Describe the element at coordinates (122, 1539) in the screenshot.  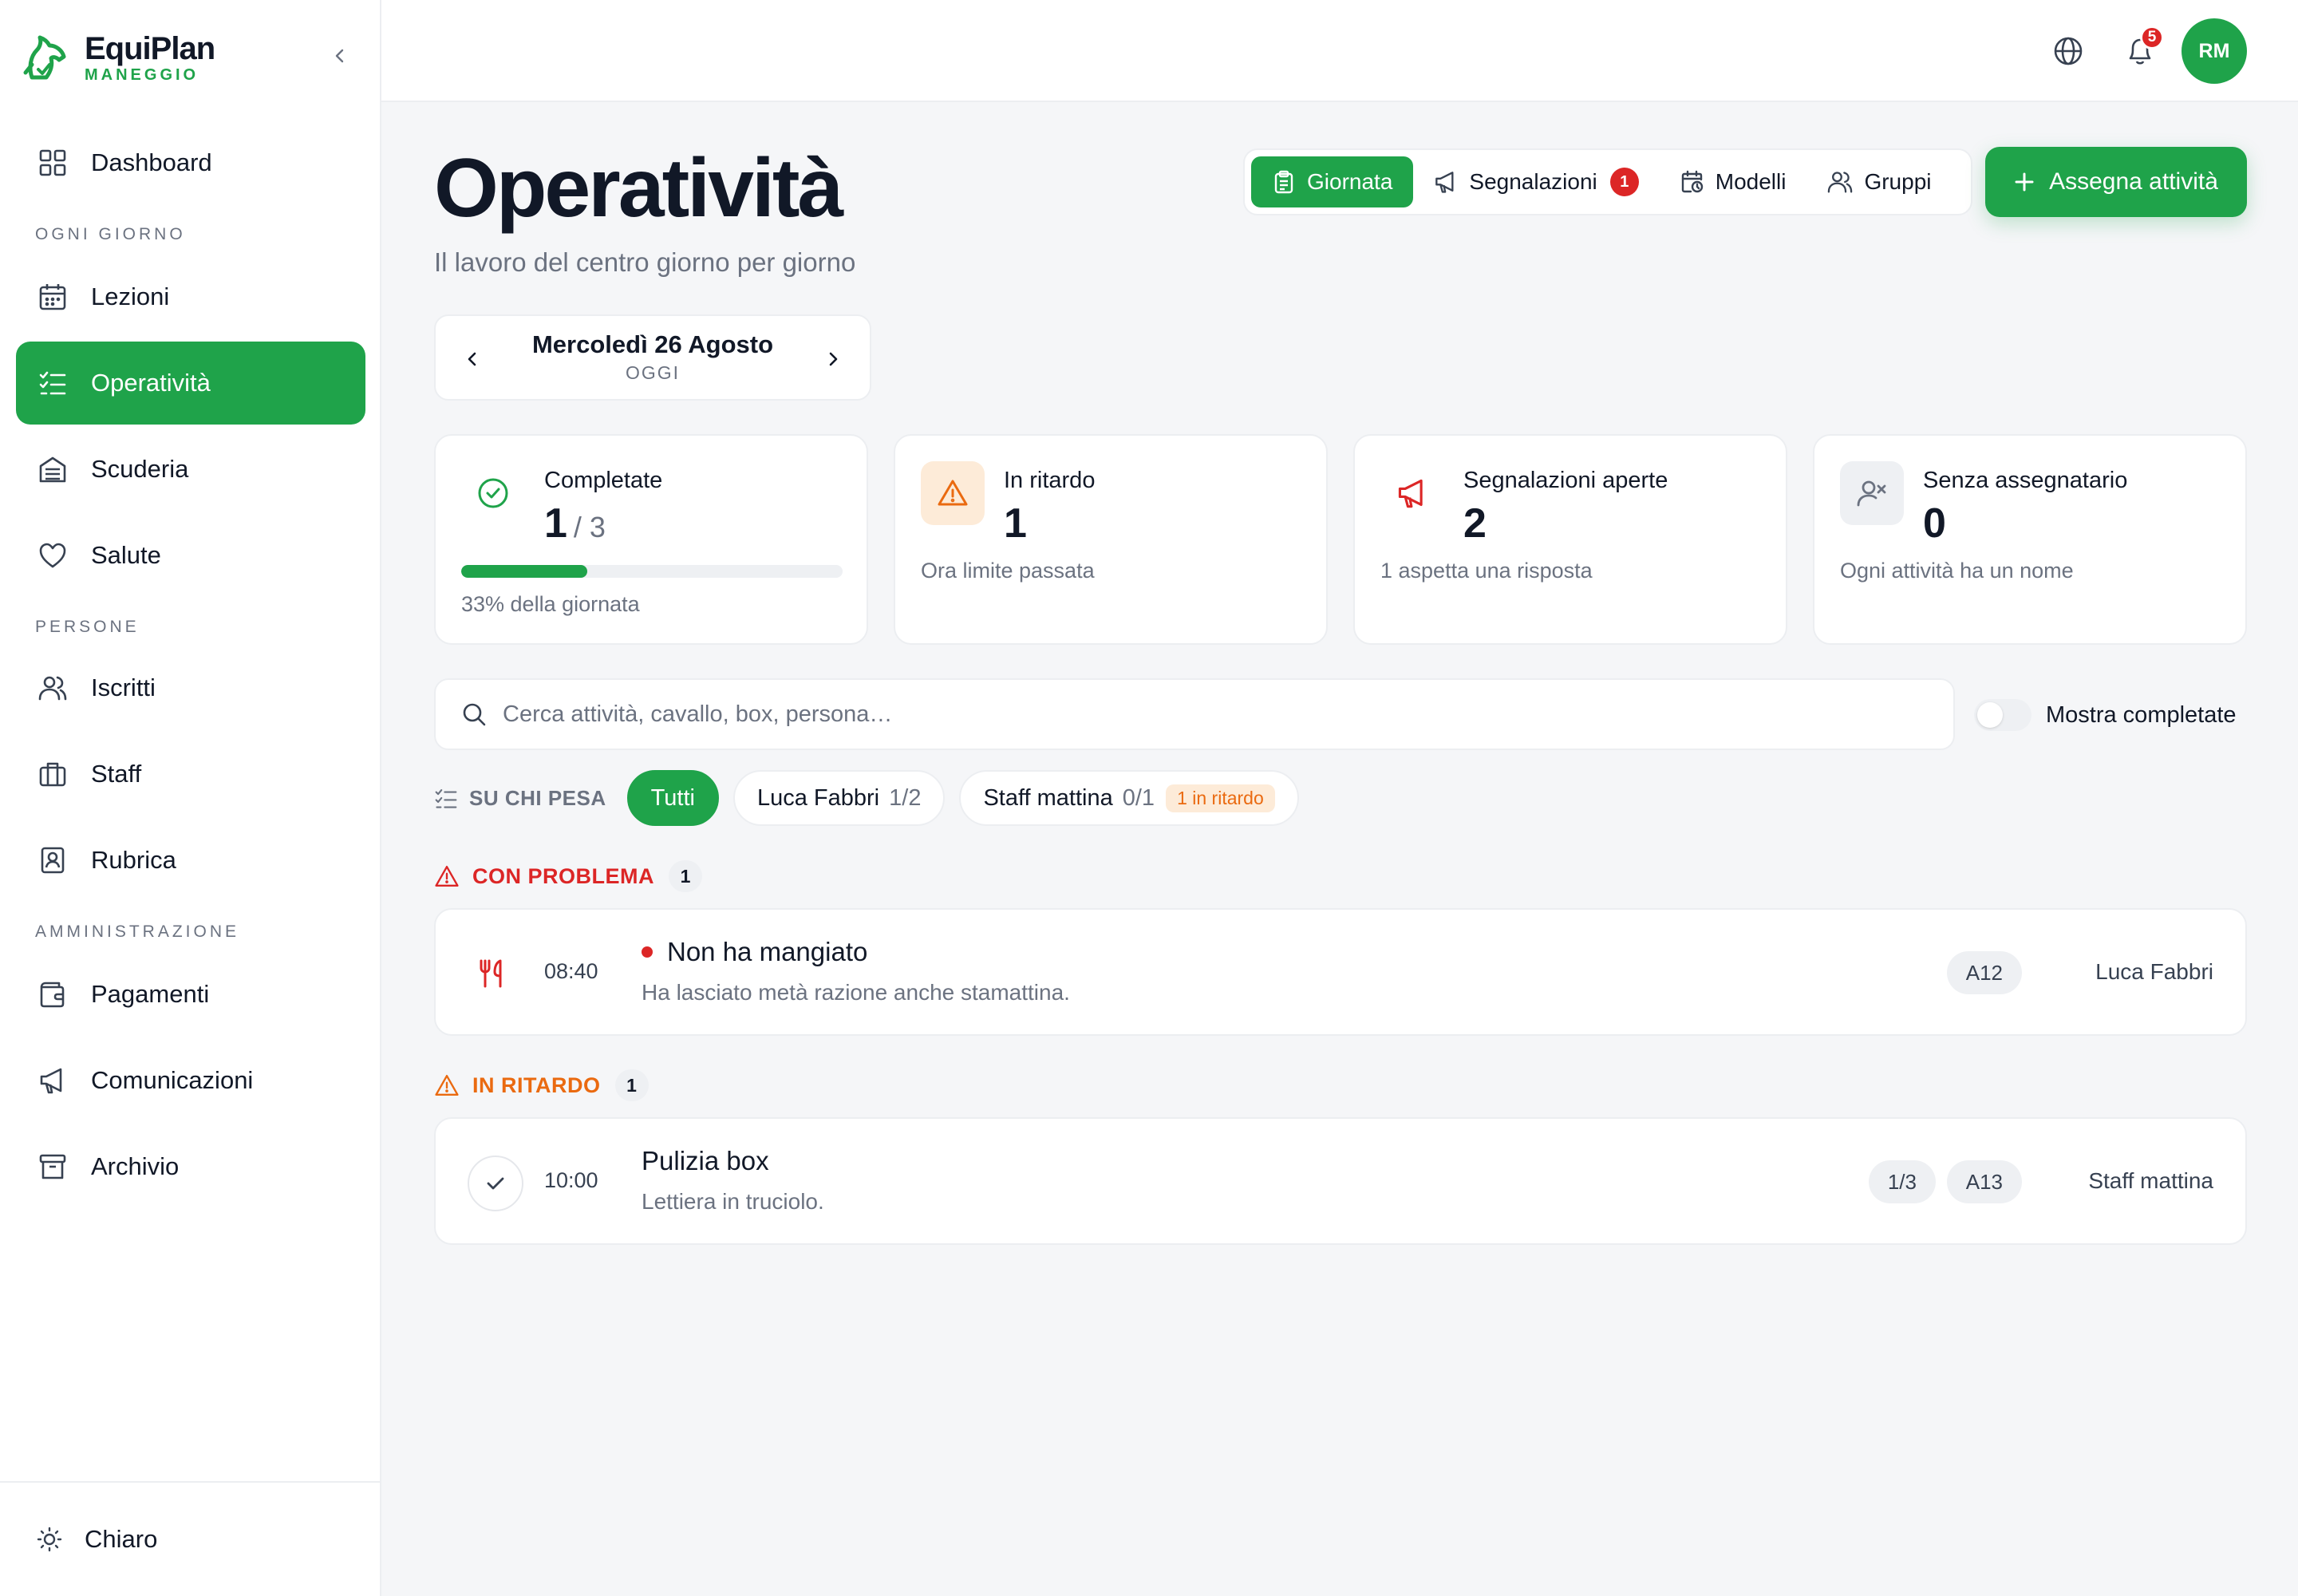
I see `theme-label: Chiaro` at that location.